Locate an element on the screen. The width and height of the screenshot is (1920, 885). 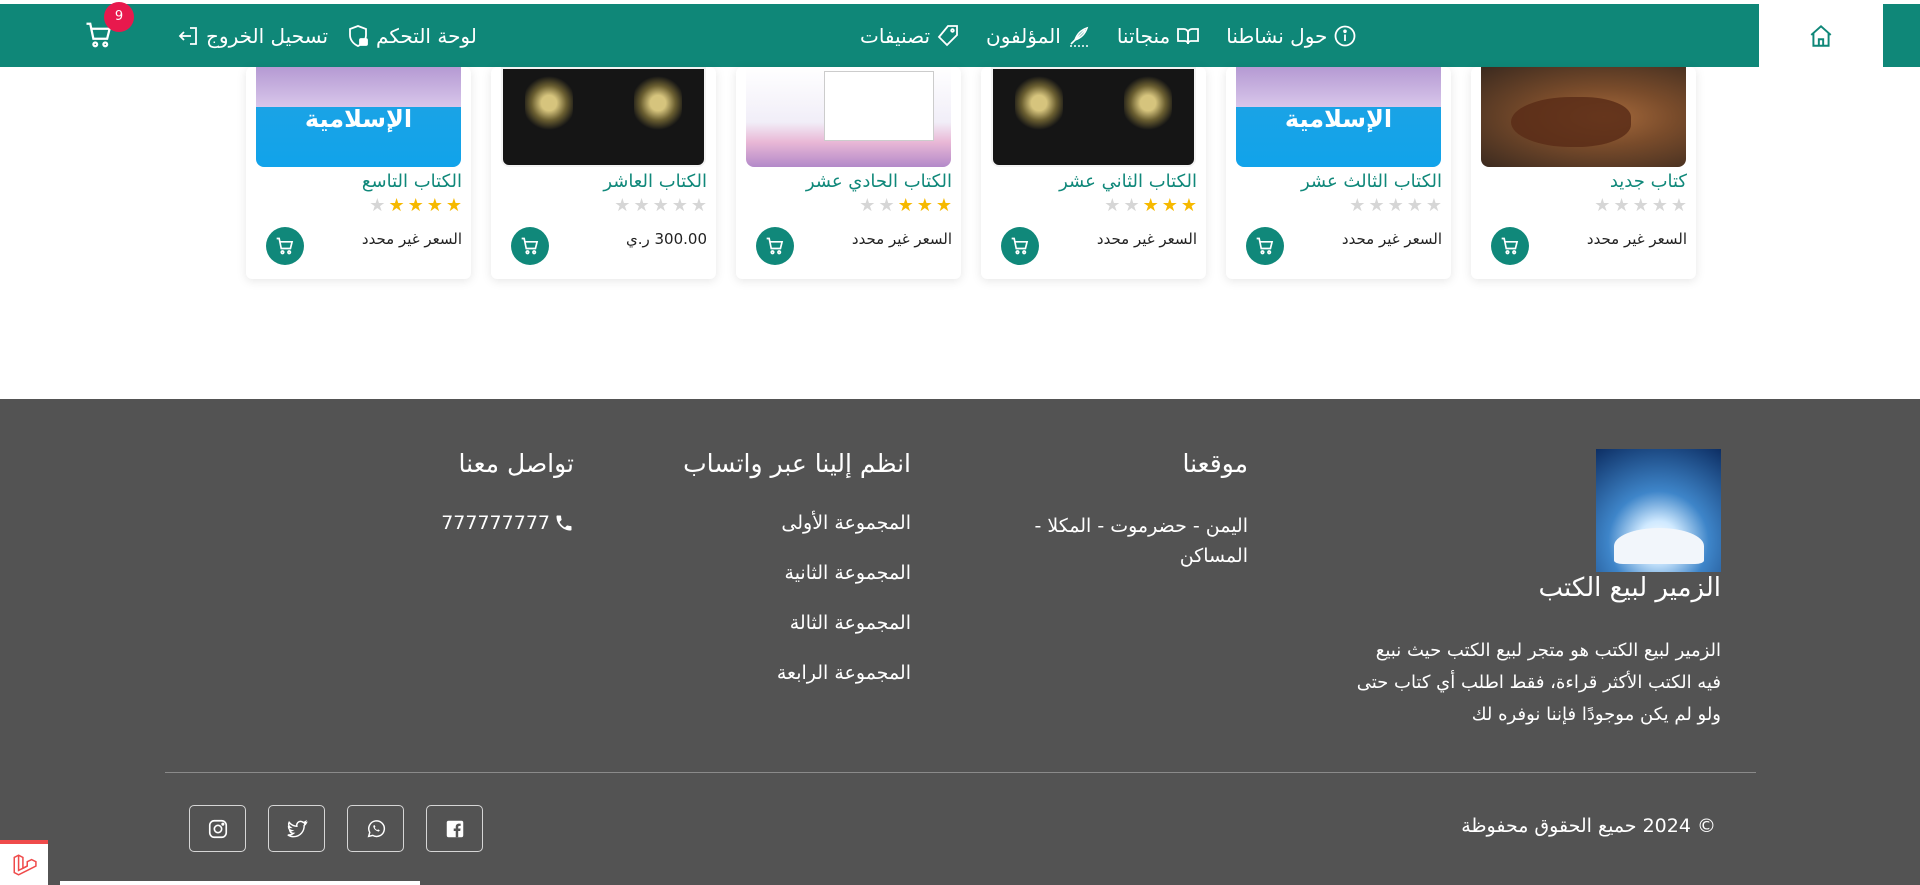
book-title: الكتاب التاسع is located at coordinates (412, 181).